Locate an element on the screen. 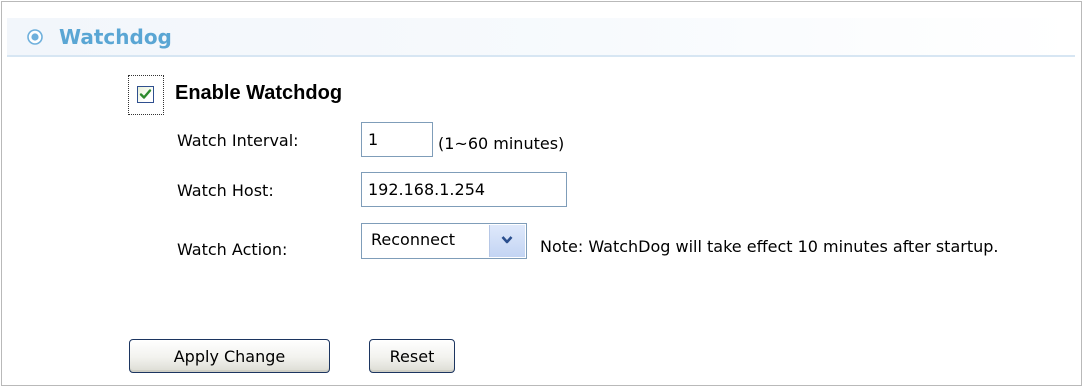 This screenshot has height=390, width=1087. checkmark-icon is located at coordinates (145, 94).